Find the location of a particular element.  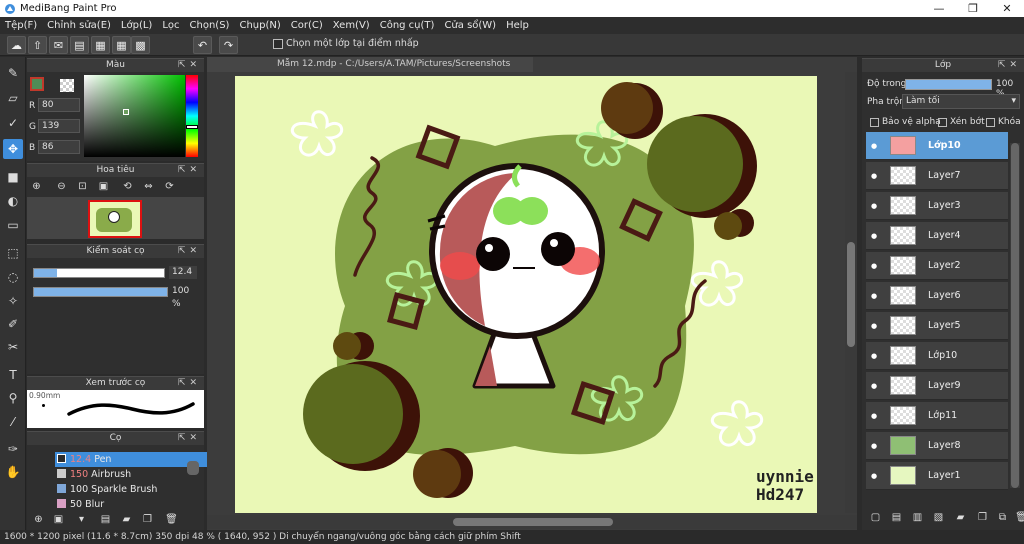

brush-size-slider is located at coordinates (99, 273).